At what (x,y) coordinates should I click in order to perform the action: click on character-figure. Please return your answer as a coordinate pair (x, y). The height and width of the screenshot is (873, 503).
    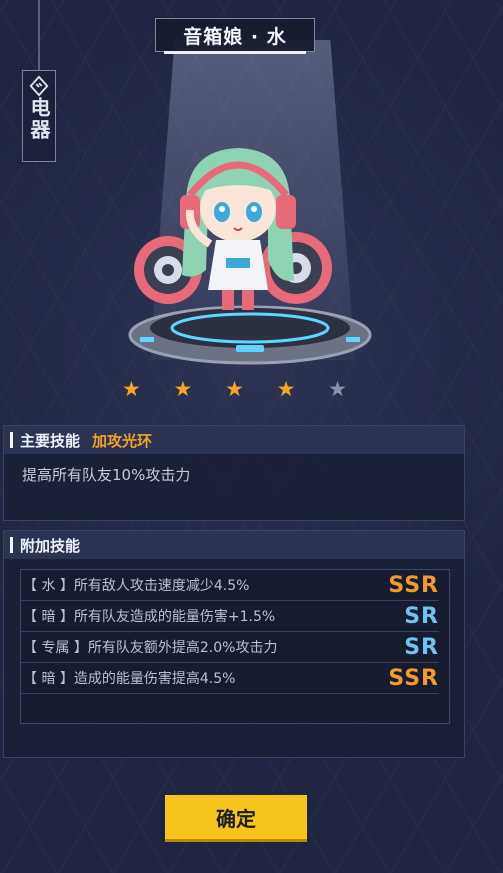
    Looking at the image, I should click on (250, 256).